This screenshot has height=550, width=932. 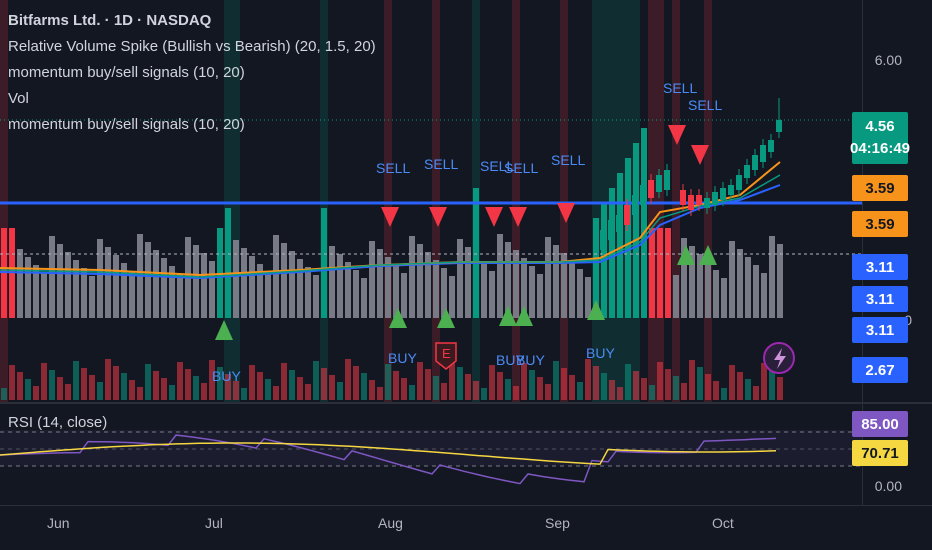 What do you see at coordinates (466, 403) in the screenshot?
I see `pane-divider` at bounding box center [466, 403].